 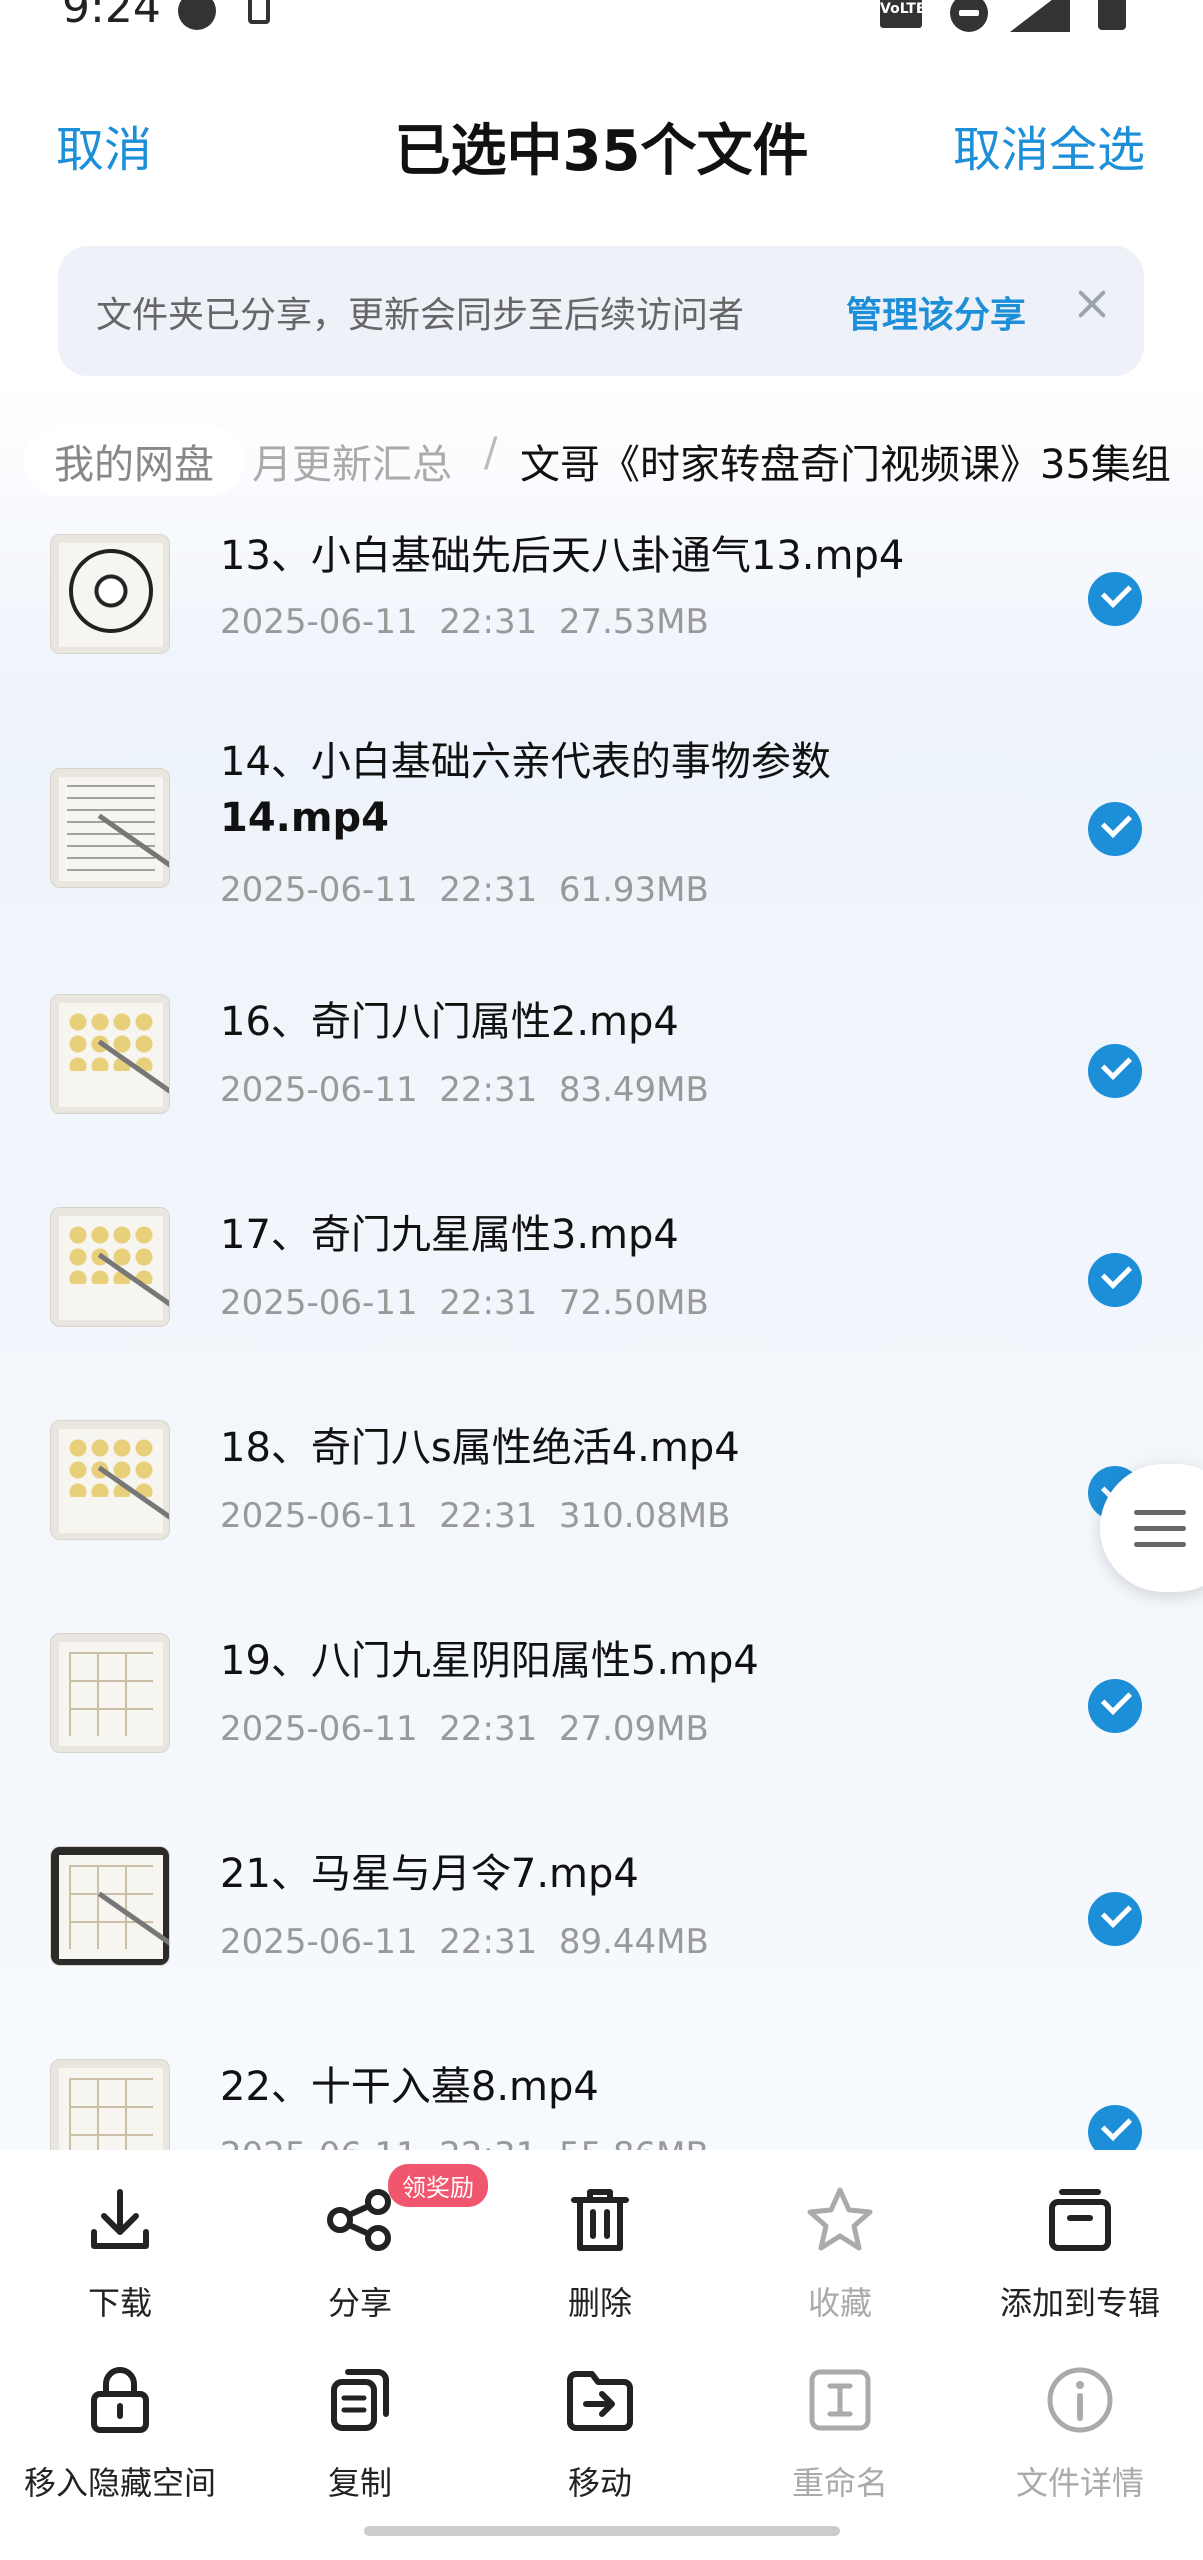 I want to click on favorite-label: 收藏, so click(x=839, y=2303).